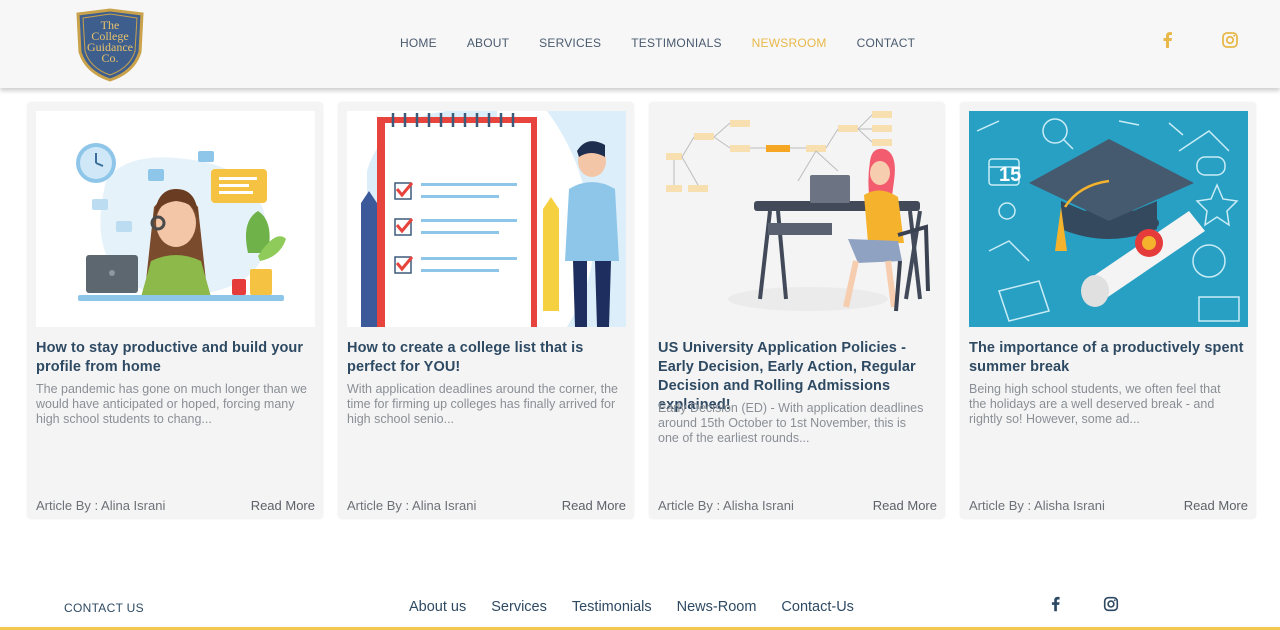 The image size is (1280, 630). Describe the element at coordinates (110, 58) in the screenshot. I see `logo-line-4: Co.` at that location.